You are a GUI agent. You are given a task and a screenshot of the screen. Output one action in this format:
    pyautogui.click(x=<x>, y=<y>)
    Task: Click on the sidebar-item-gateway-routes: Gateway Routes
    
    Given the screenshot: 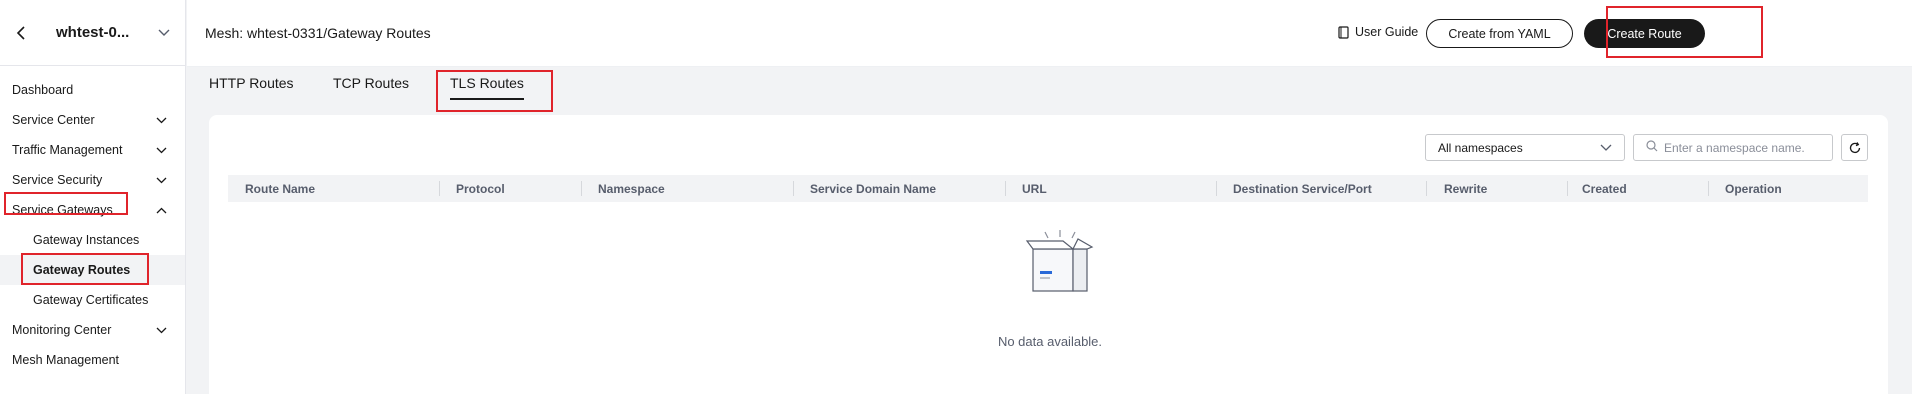 What is the action you would take?
    pyautogui.click(x=92, y=270)
    